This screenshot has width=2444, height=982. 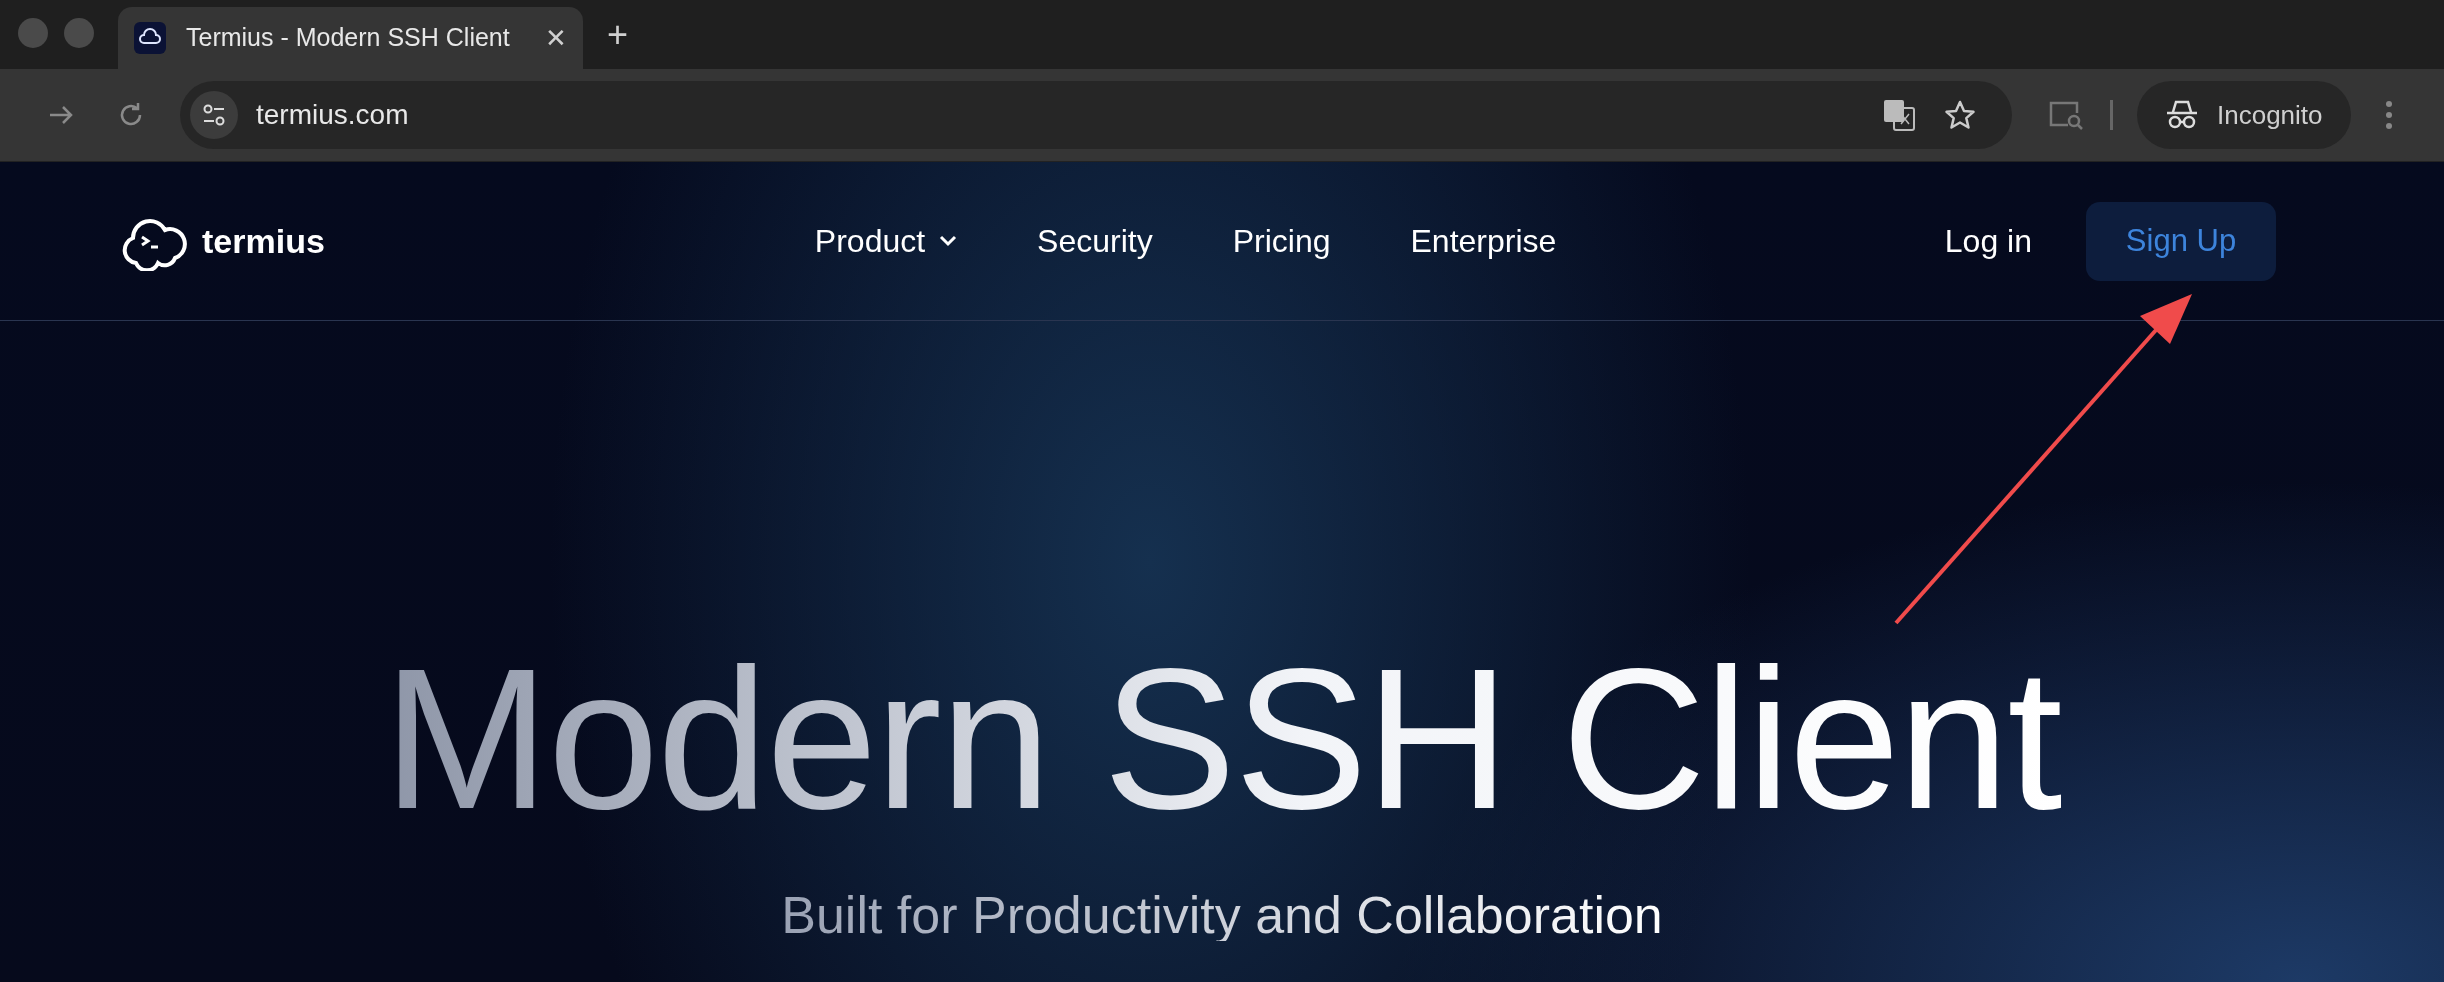 I want to click on cloud-icon, so click(x=150, y=38).